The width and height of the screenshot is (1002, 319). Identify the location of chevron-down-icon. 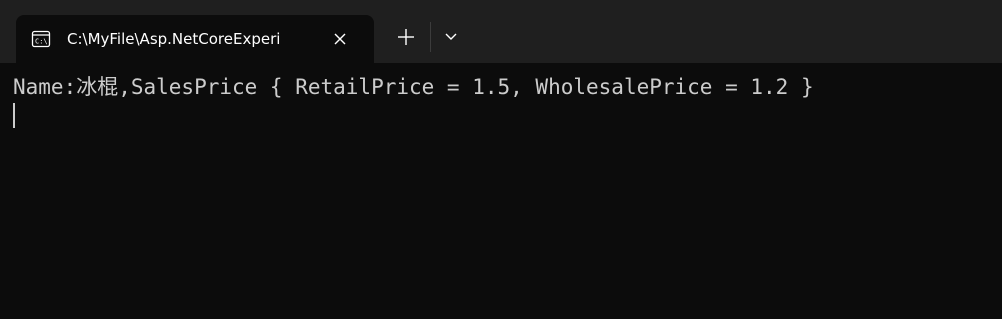
(451, 37).